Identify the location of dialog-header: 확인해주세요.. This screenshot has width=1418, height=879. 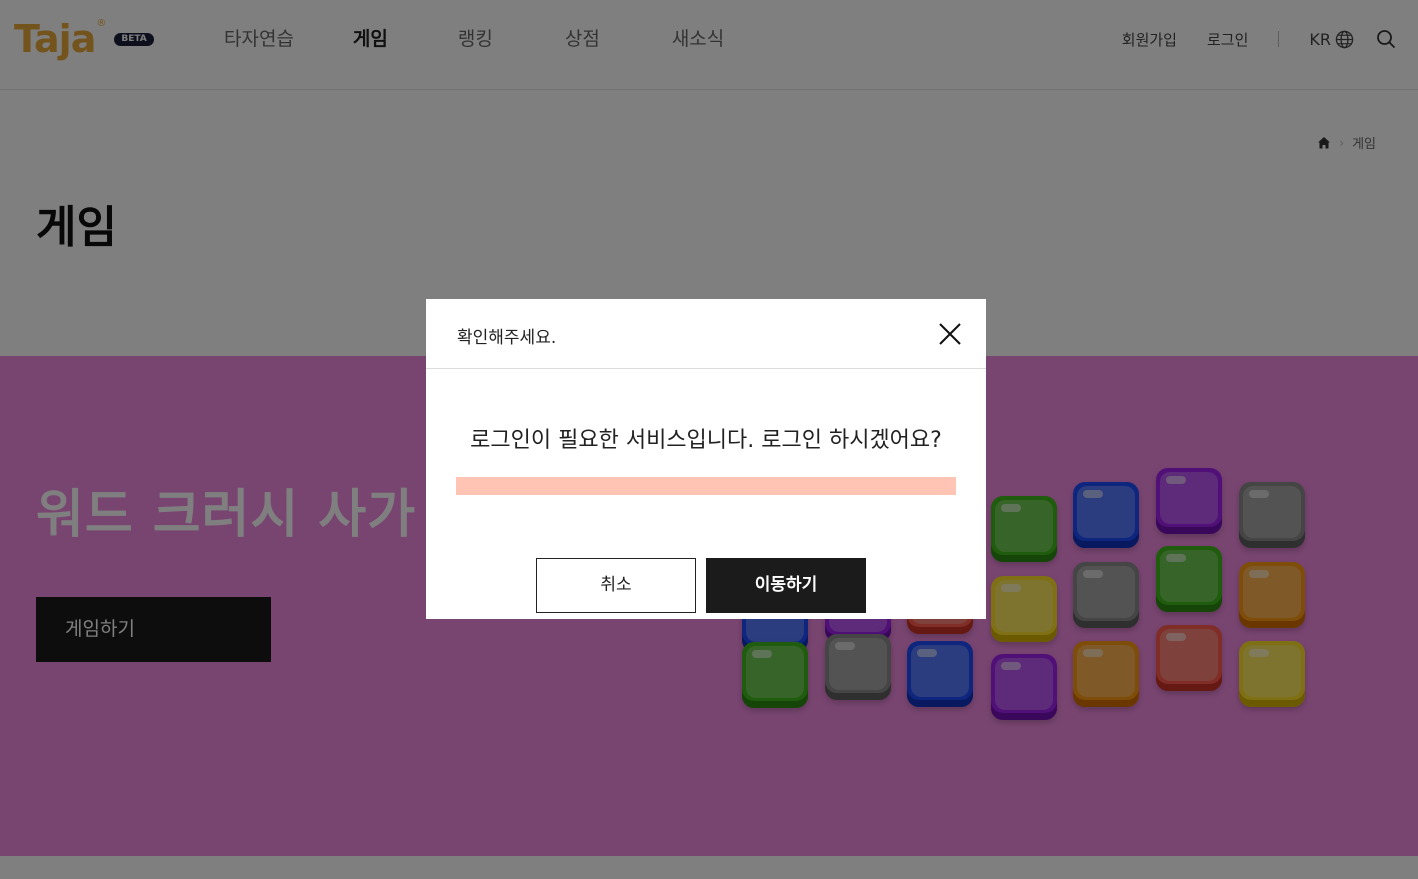
(706, 334).